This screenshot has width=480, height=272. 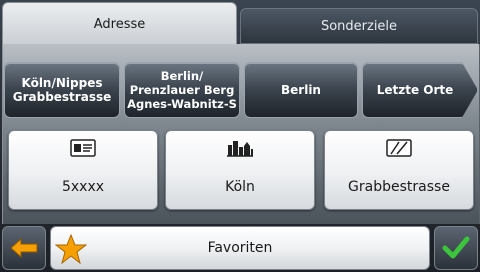 What do you see at coordinates (399, 187) in the screenshot?
I see `street-value: Grabbestrasse` at bounding box center [399, 187].